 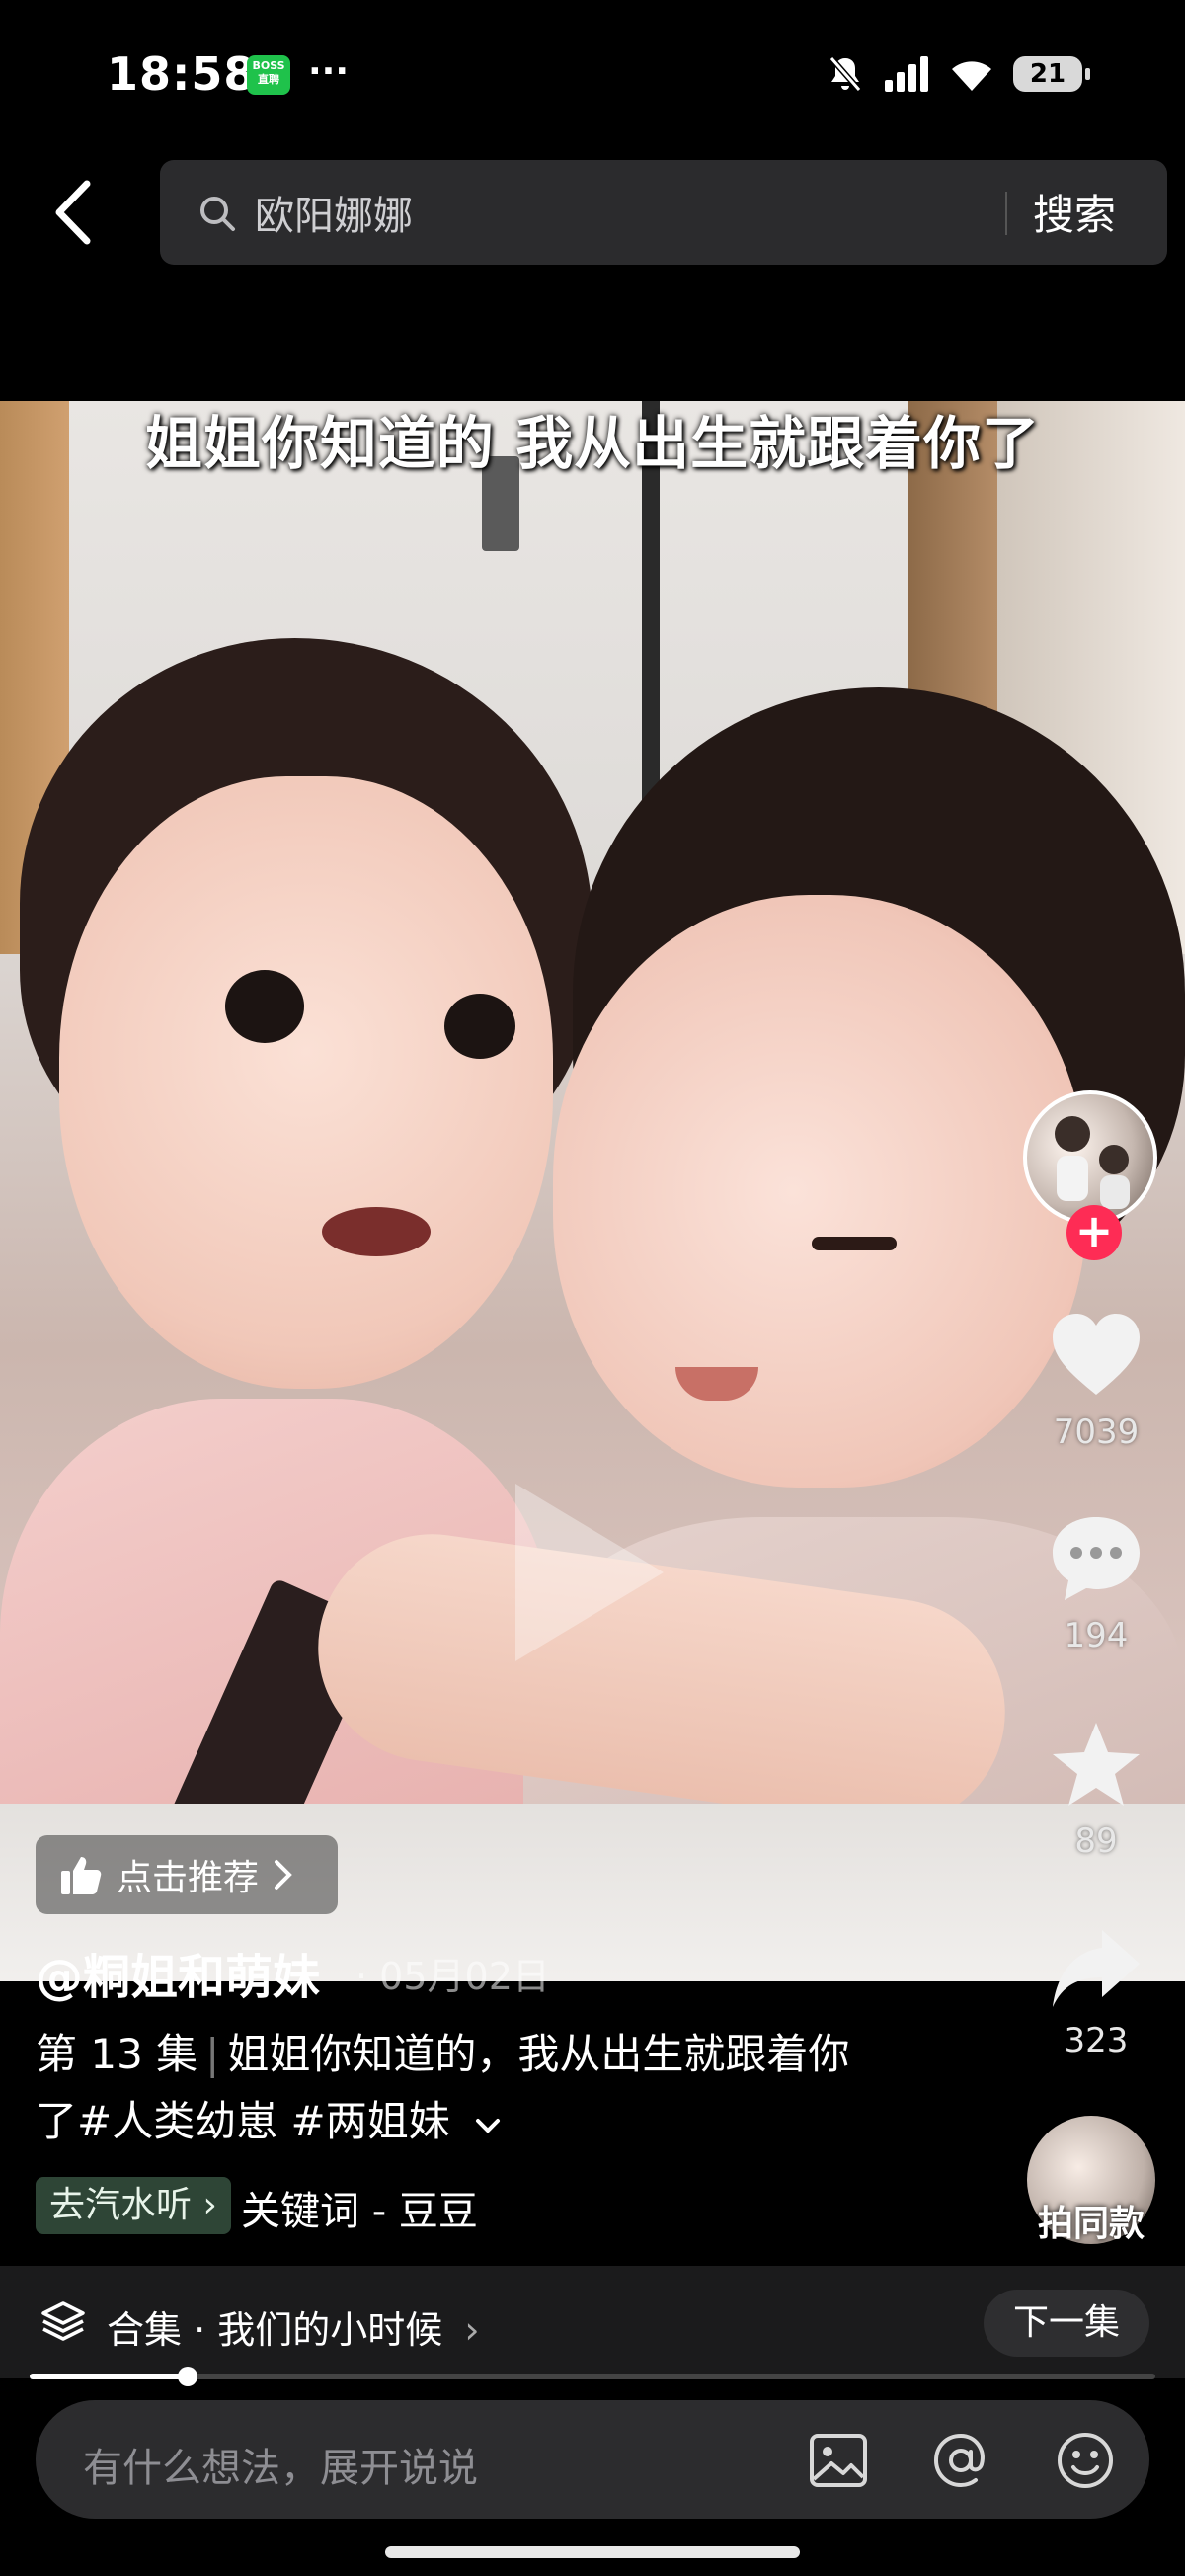 I want to click on recommend-label: 点击推荐, so click(x=189, y=1878).